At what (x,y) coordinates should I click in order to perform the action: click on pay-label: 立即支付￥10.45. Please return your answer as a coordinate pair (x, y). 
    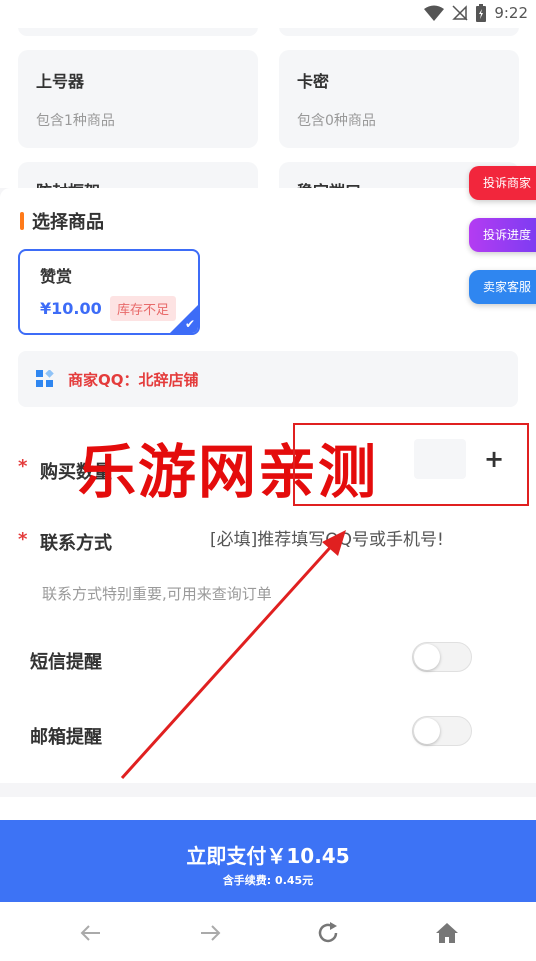
    Looking at the image, I should click on (268, 856).